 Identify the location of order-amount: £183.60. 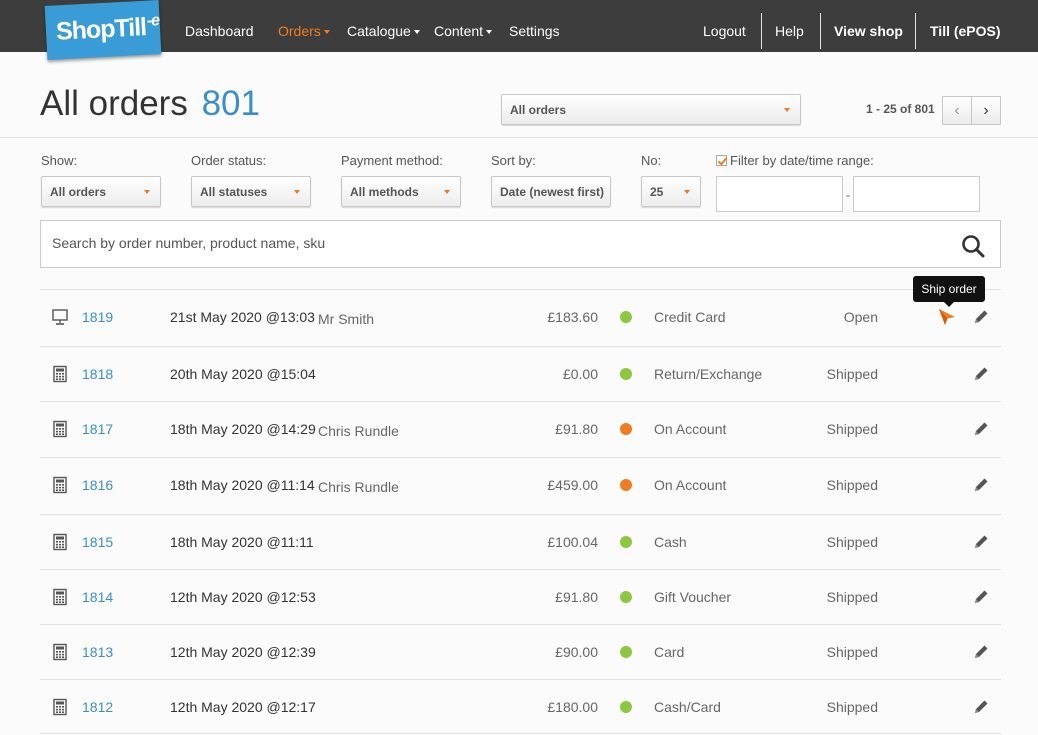
(572, 317).